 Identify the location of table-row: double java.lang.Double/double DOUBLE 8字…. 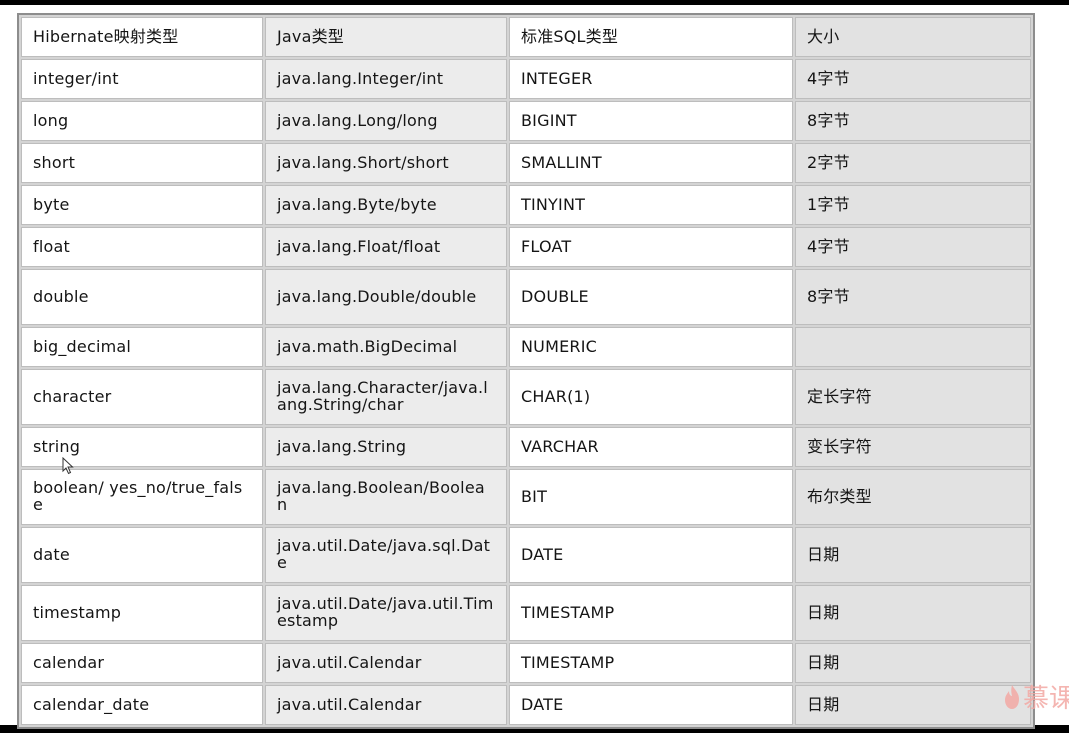
(526, 297).